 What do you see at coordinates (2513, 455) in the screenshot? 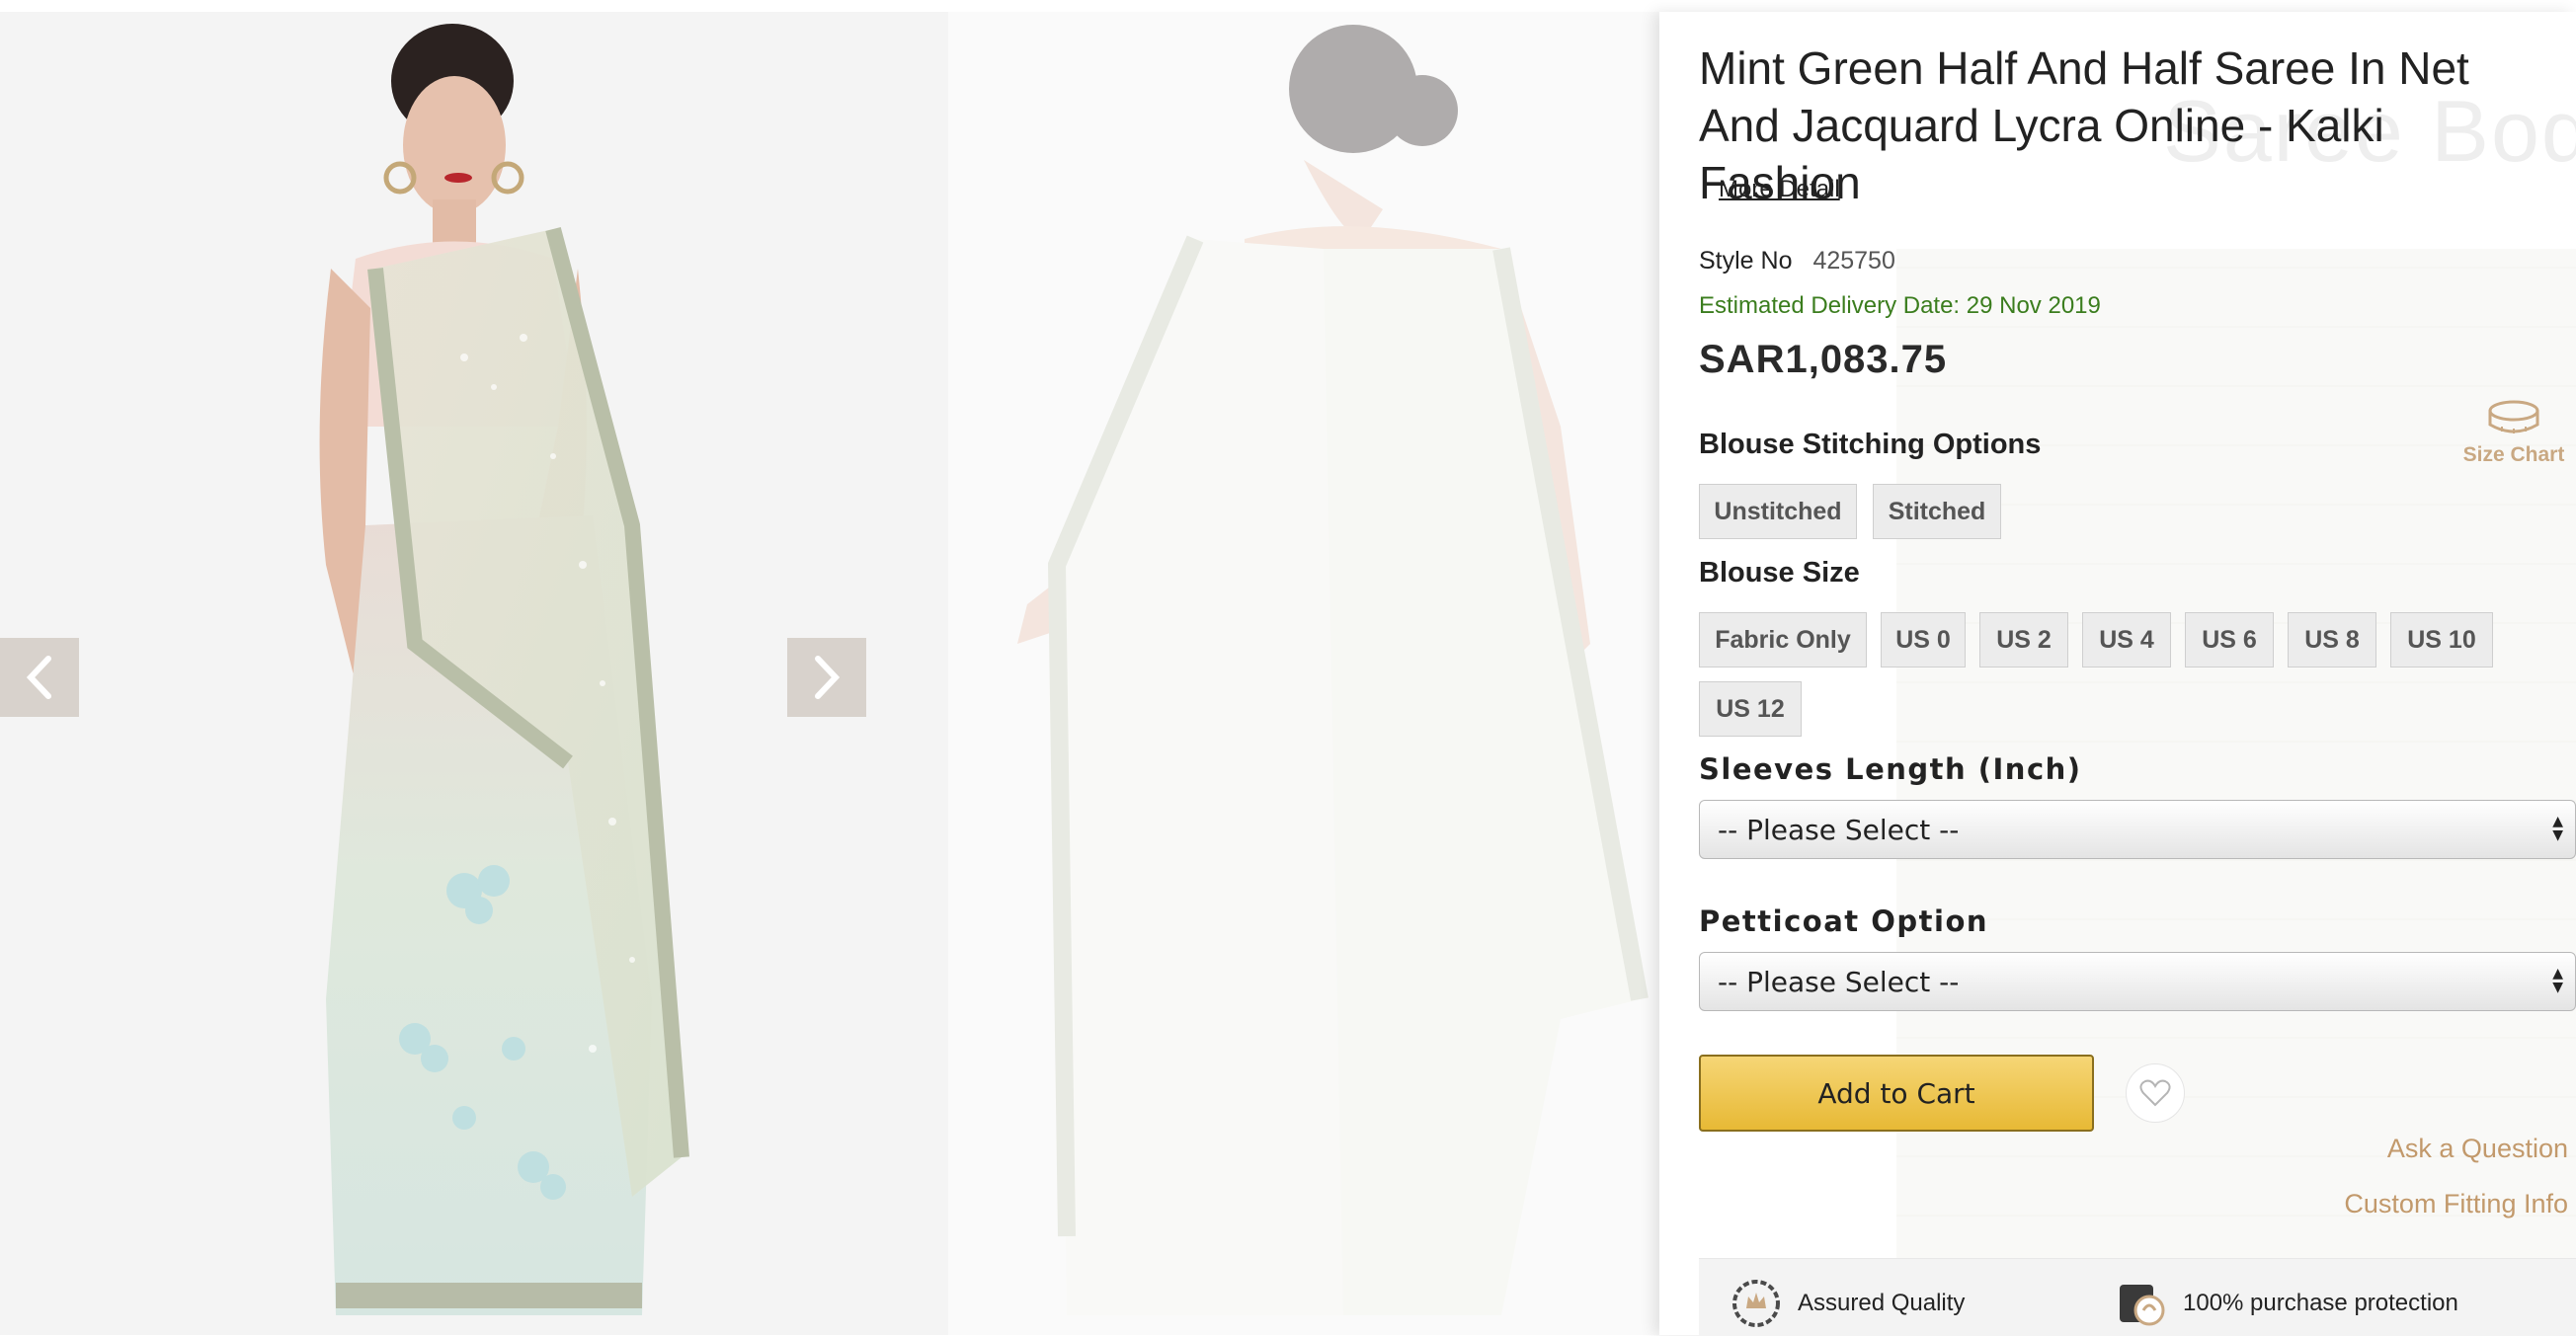
I see `size-chart-label: Size Chart` at bounding box center [2513, 455].